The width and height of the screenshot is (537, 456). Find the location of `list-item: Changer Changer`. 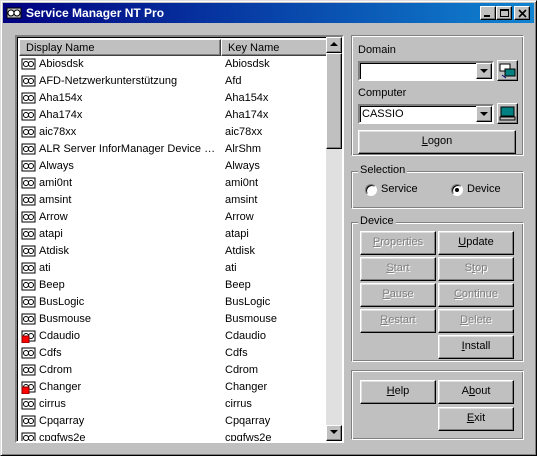

list-item: Changer Changer is located at coordinates (174, 387).